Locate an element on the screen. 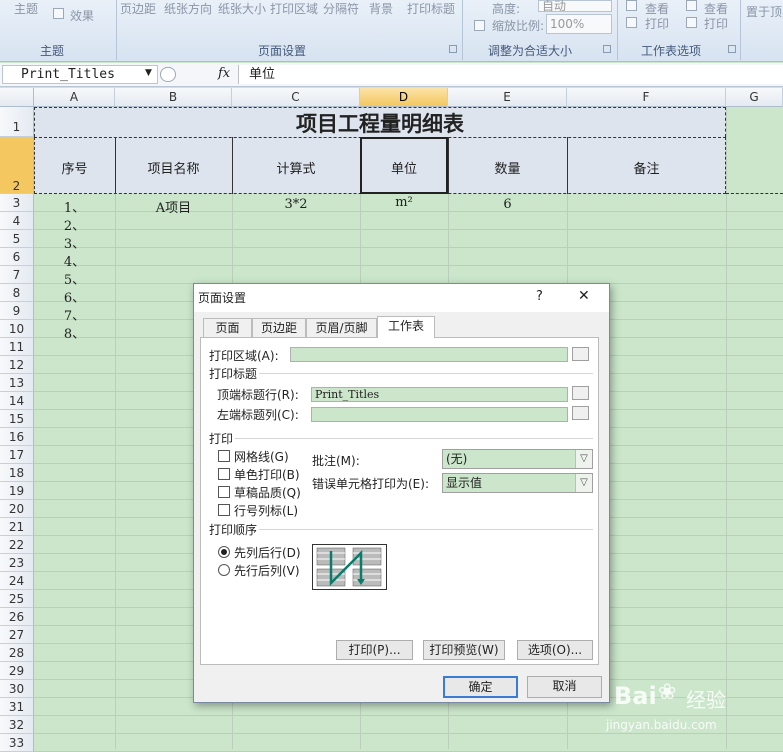 The height and width of the screenshot is (752, 783). column-header-c: C is located at coordinates (296, 97).